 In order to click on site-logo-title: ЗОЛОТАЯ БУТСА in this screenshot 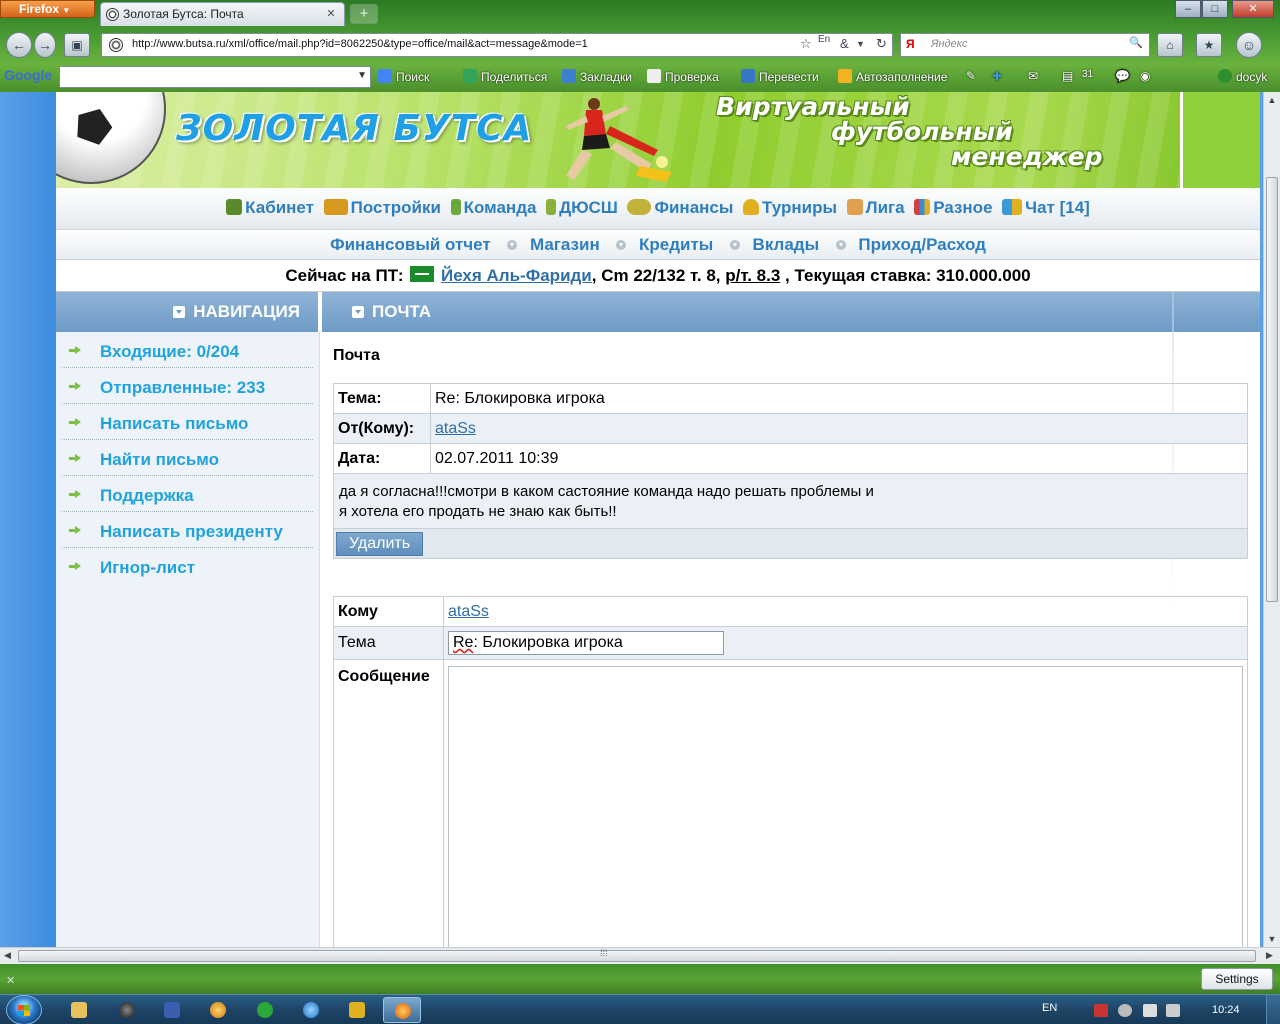, I will do `click(354, 128)`.